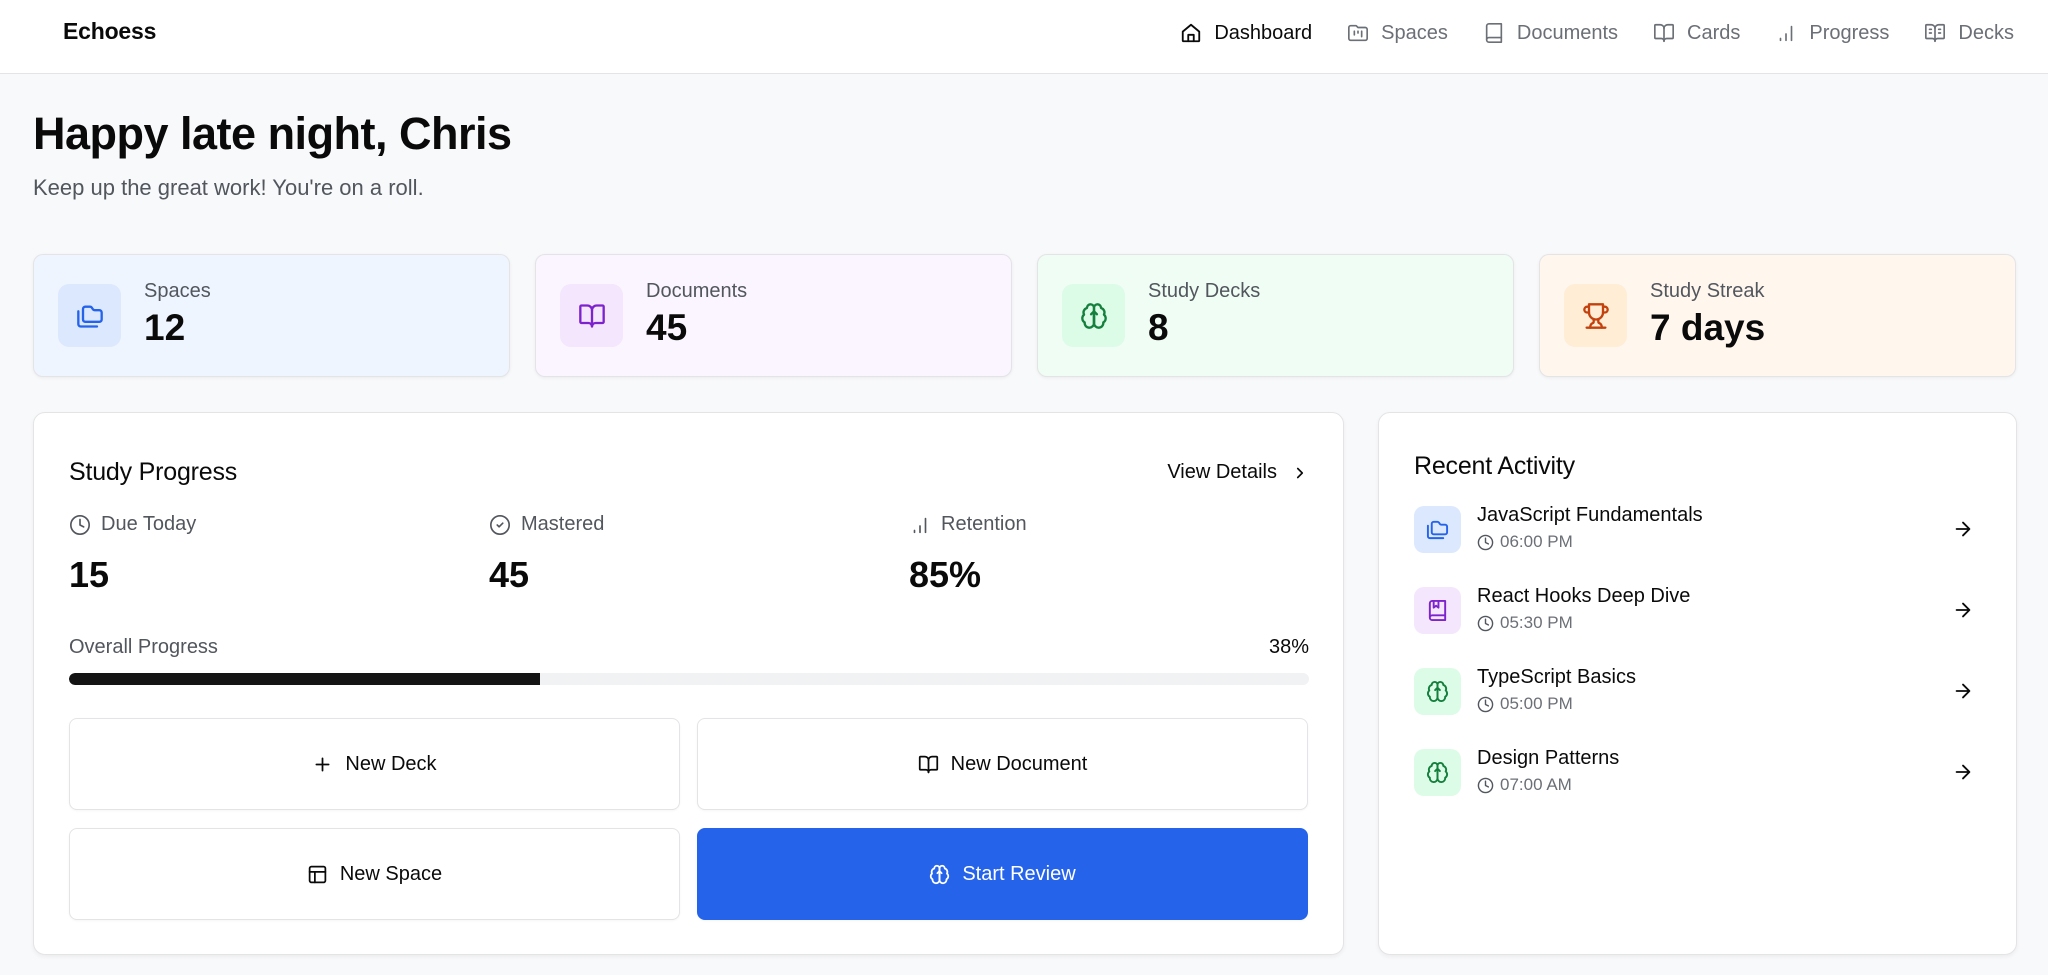 The image size is (2048, 975). Describe the element at coordinates (1714, 32) in the screenshot. I see `nav-label: Cards` at that location.